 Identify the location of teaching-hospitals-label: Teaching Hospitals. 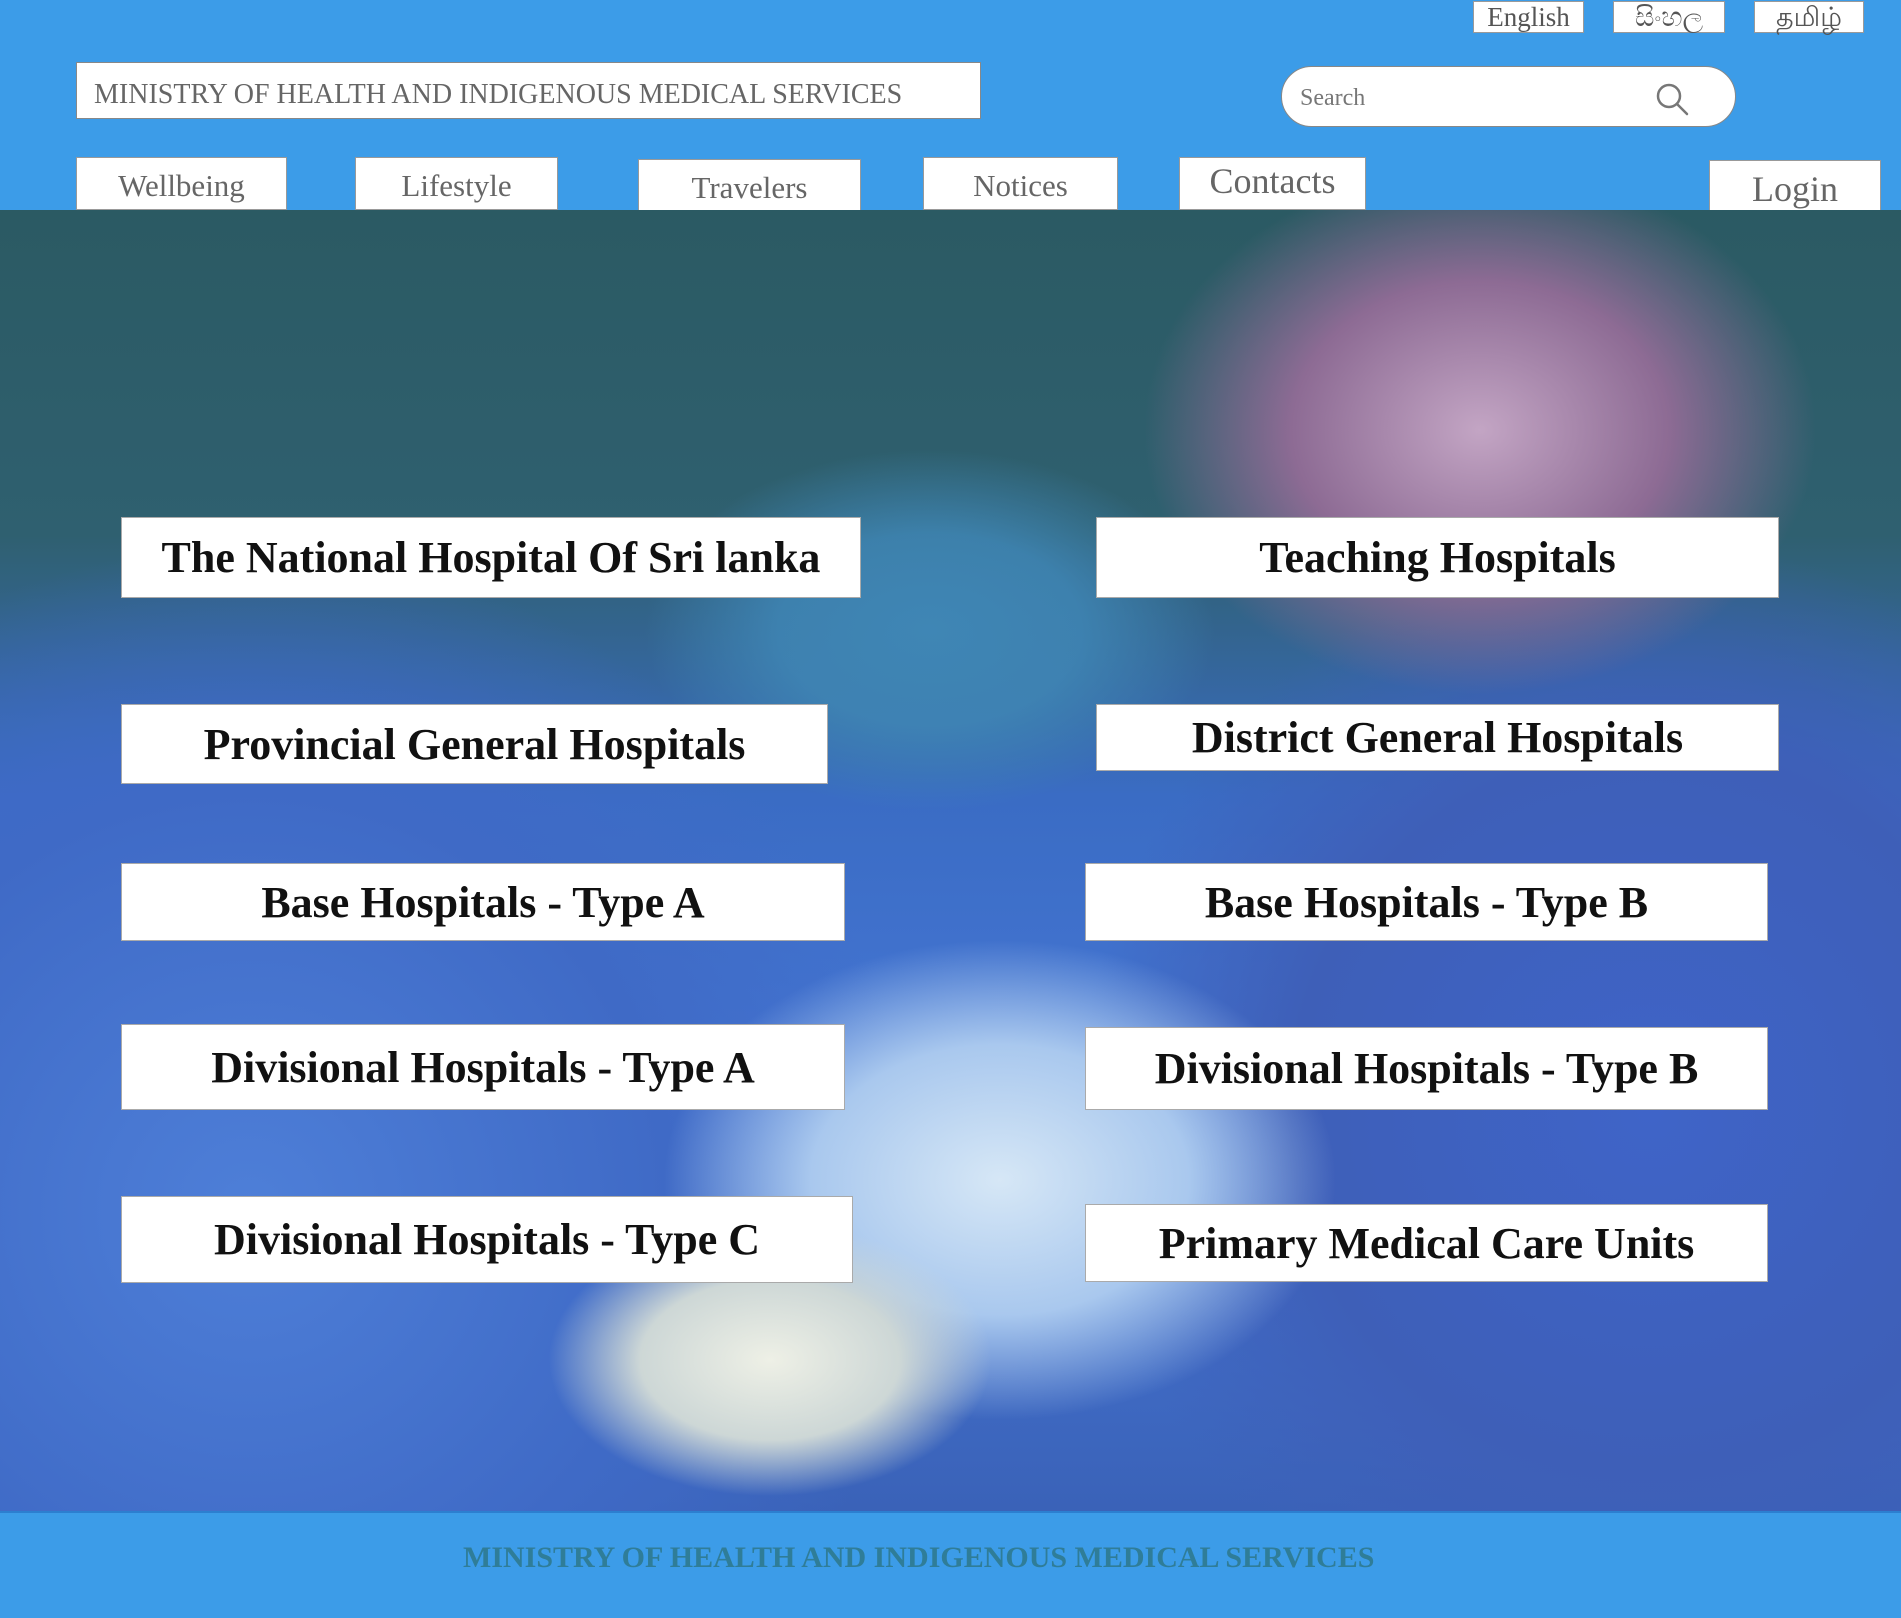
(1437, 557).